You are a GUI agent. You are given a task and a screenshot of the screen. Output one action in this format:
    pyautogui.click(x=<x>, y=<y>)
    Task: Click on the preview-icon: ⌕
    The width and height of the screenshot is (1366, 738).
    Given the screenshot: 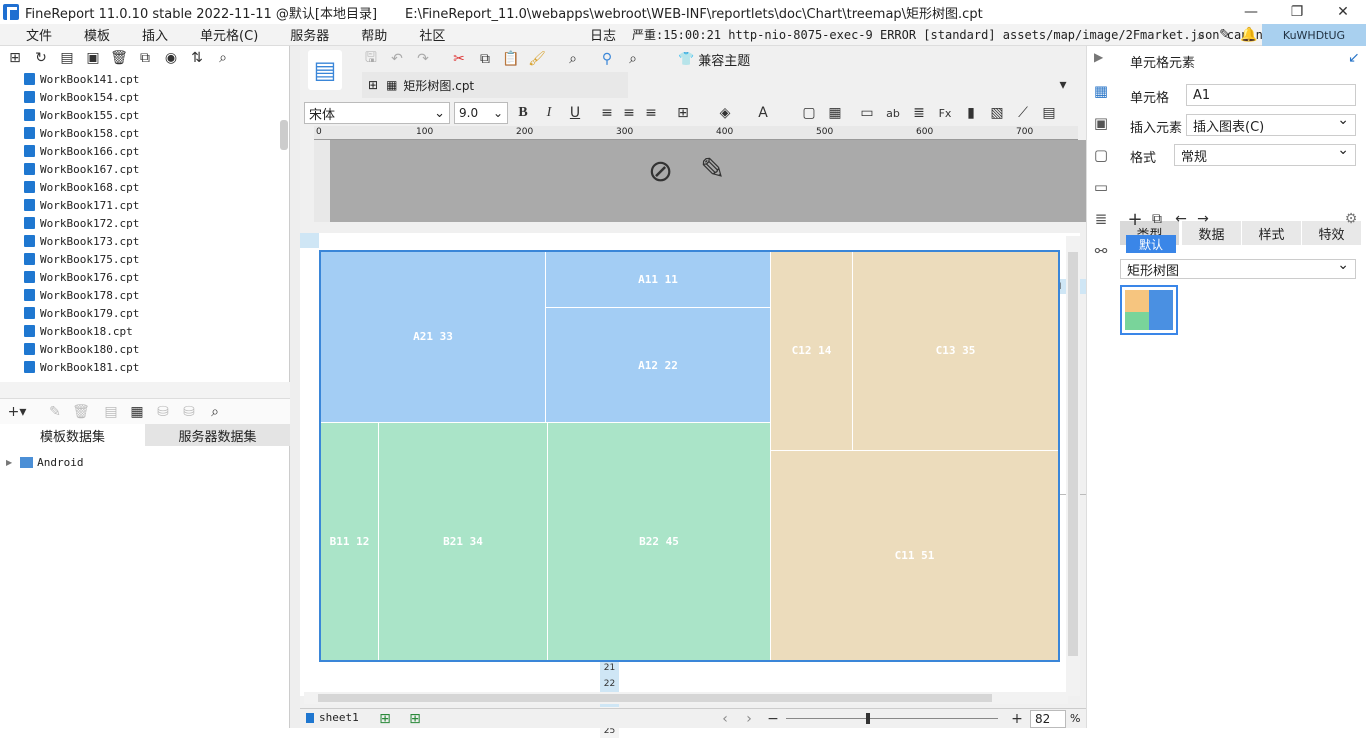 What is the action you would take?
    pyautogui.click(x=573, y=59)
    